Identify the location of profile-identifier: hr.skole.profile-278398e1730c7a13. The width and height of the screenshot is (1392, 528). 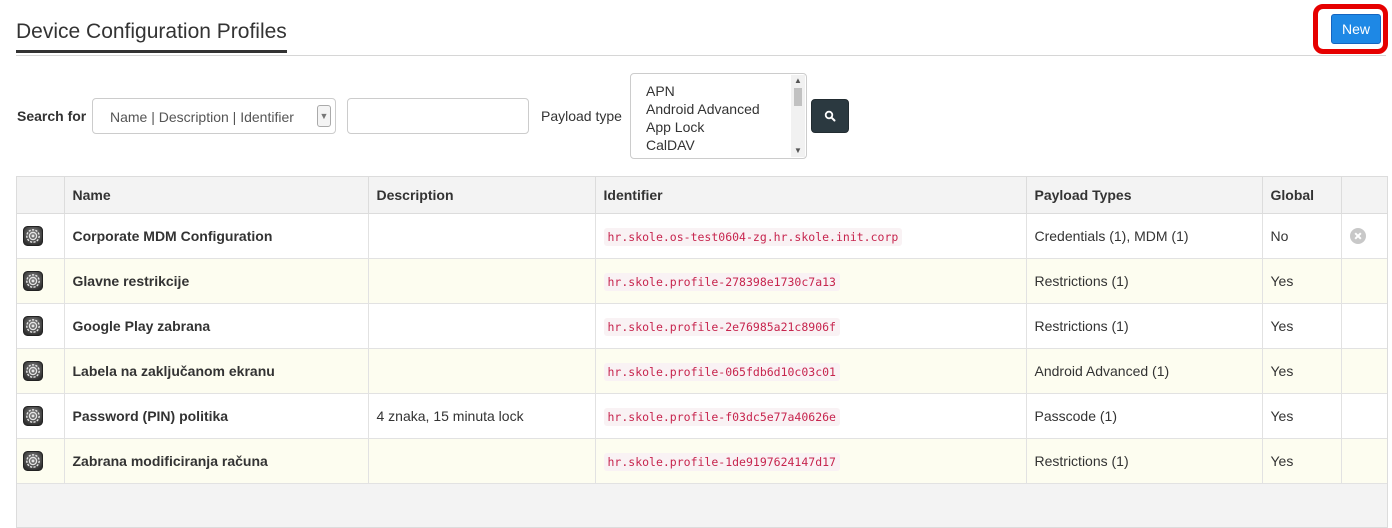
(721, 281).